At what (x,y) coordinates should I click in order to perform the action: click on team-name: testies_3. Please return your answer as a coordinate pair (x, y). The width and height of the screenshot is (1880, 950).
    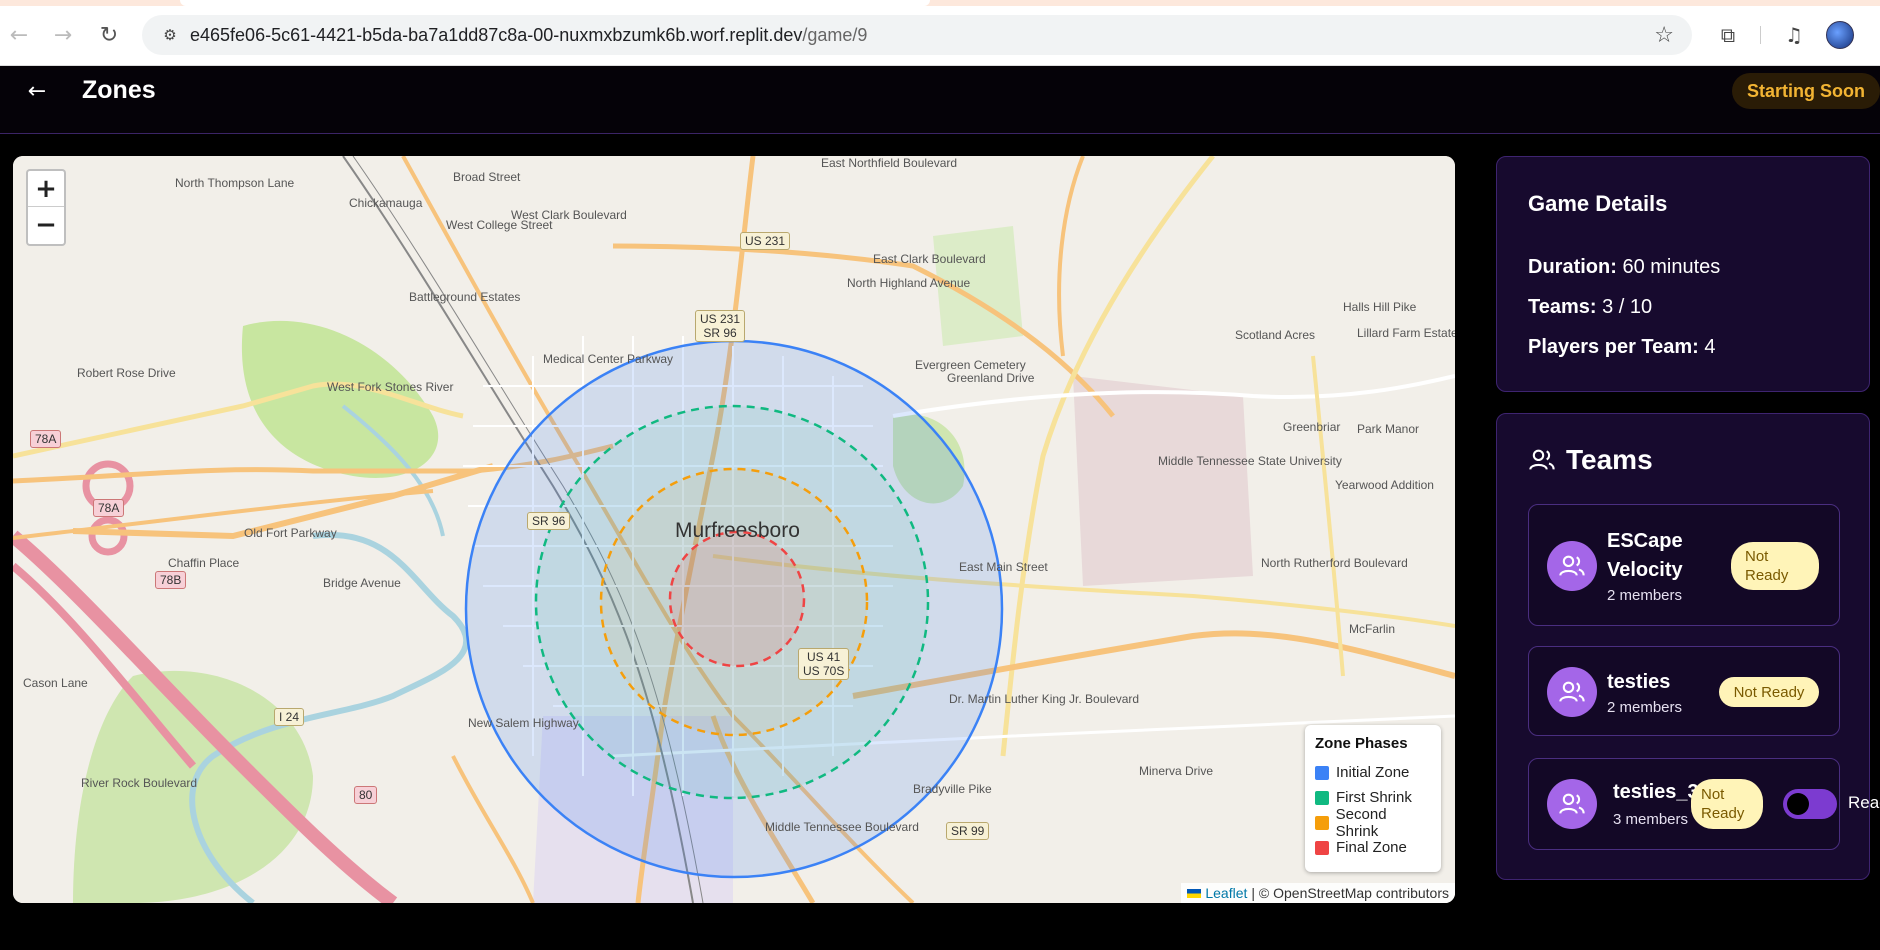
    Looking at the image, I should click on (1656, 792).